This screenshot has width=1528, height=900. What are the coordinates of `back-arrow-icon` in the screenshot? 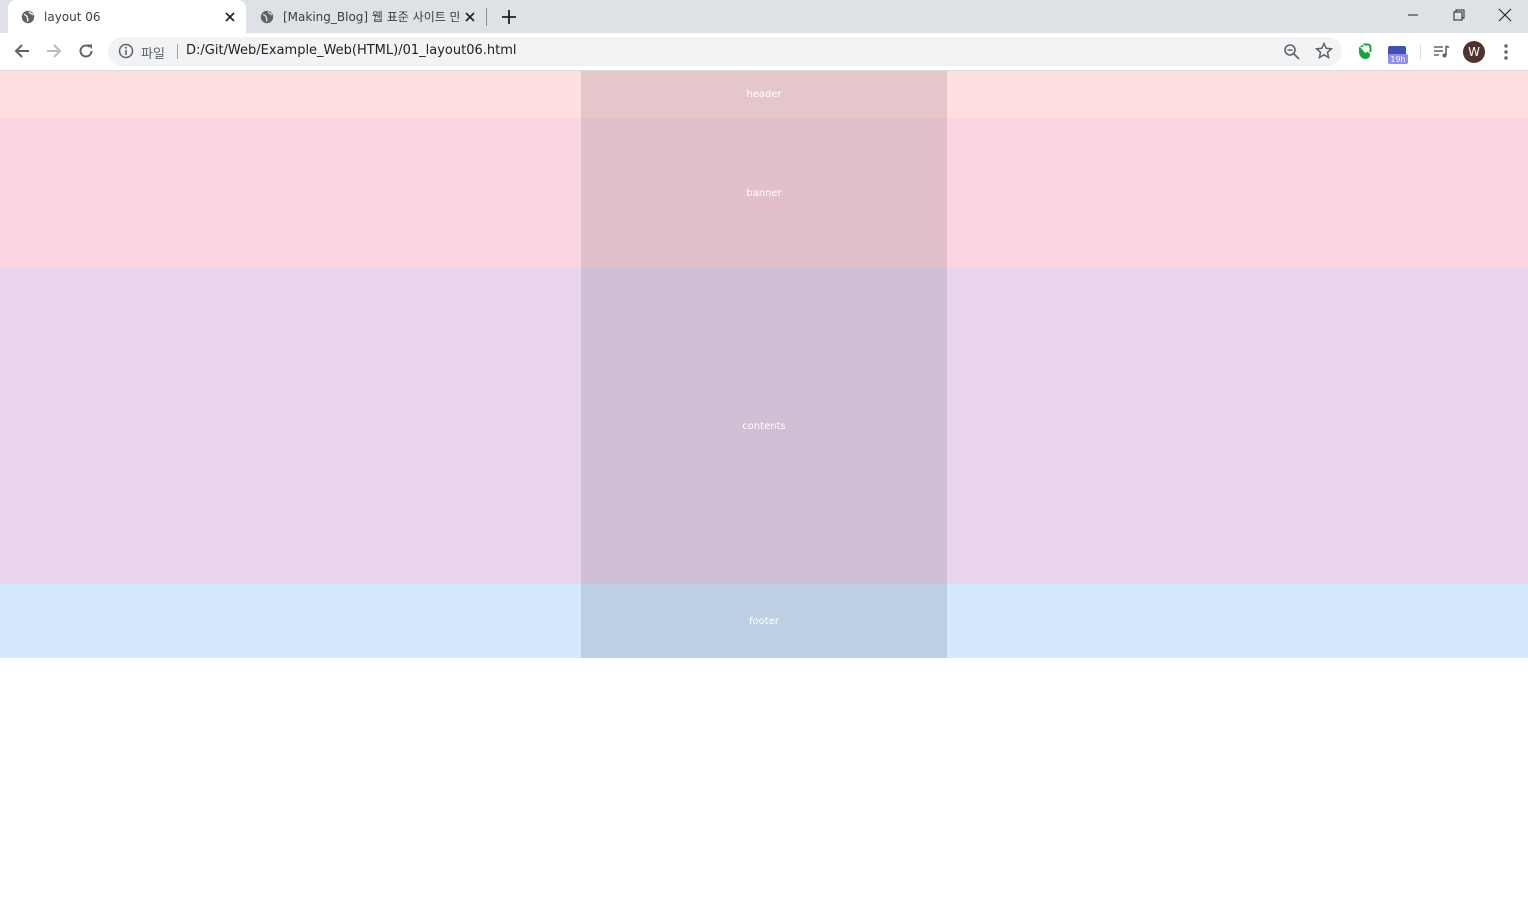 It's located at (21, 51).